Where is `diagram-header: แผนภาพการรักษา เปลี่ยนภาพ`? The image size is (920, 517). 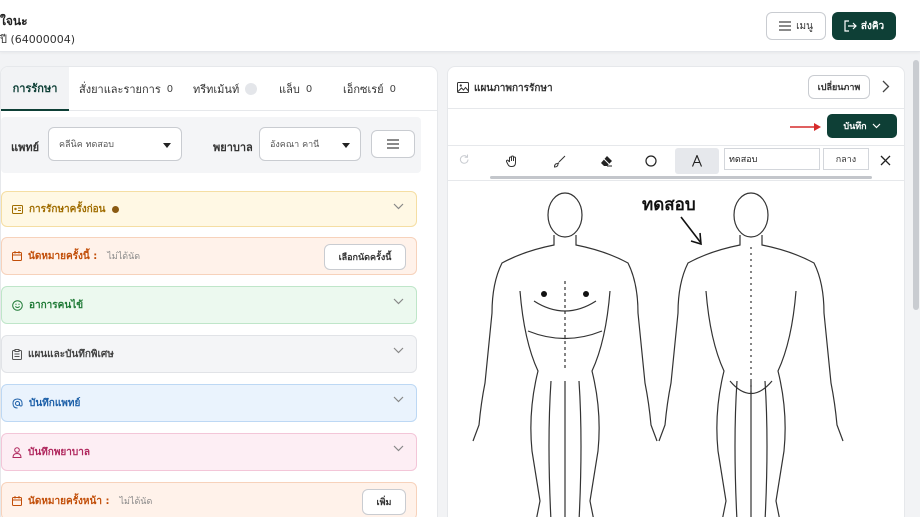
diagram-header: แผนภาพการรักษา เปลี่ยนภาพ is located at coordinates (676, 88).